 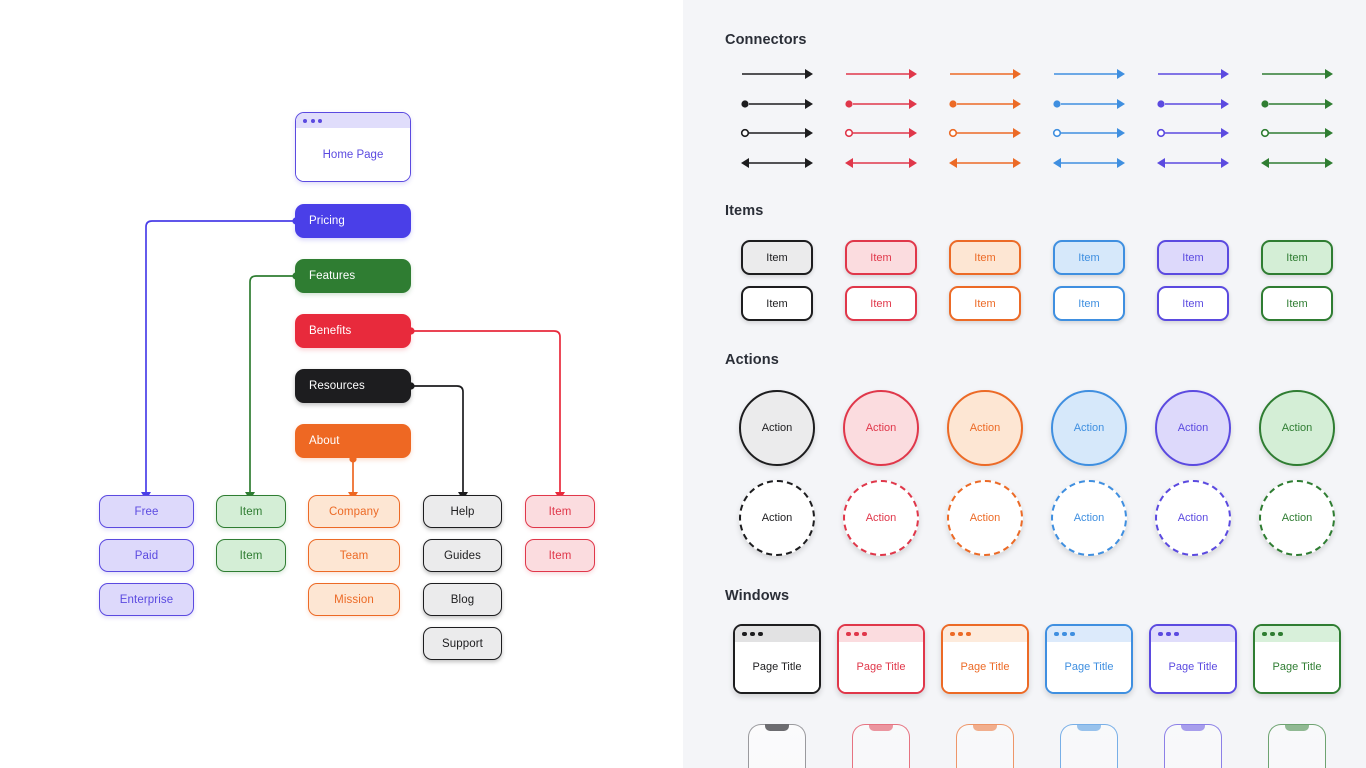 I want to click on node-benefits: Benefits, so click(x=353, y=331).